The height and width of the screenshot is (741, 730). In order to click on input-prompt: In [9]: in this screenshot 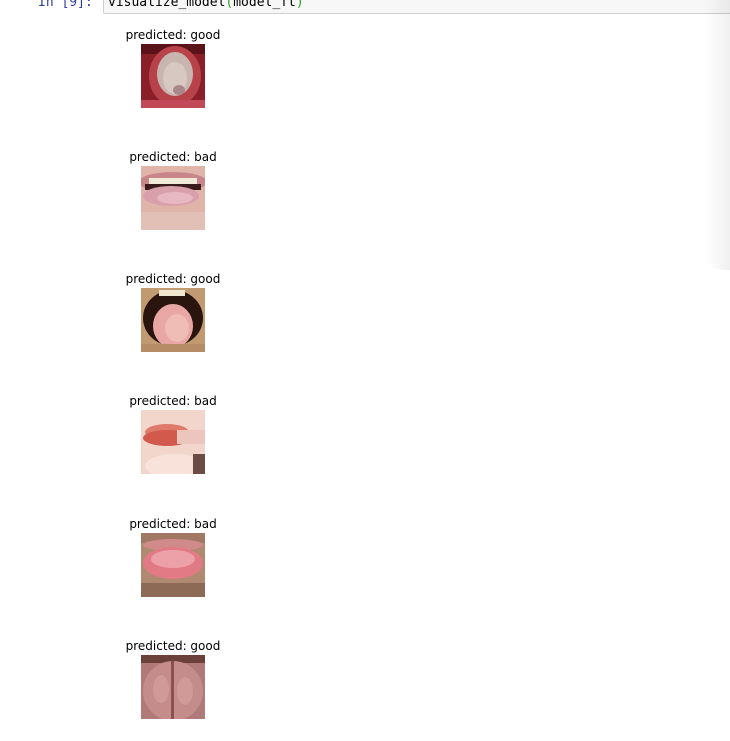, I will do `click(65, 5)`.